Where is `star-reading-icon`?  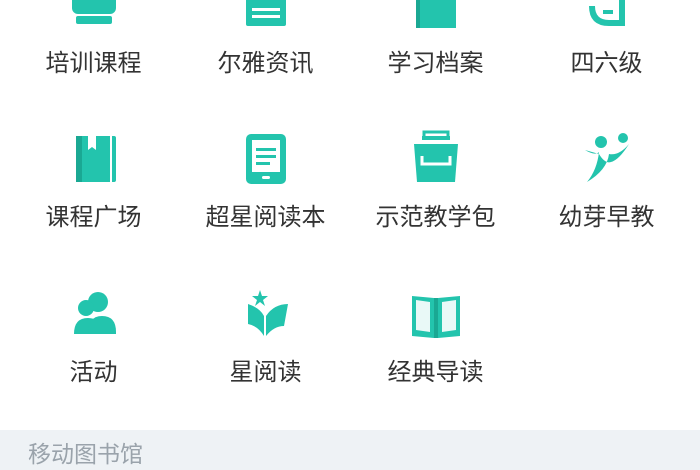
star-reading-icon is located at coordinates (267, 313).